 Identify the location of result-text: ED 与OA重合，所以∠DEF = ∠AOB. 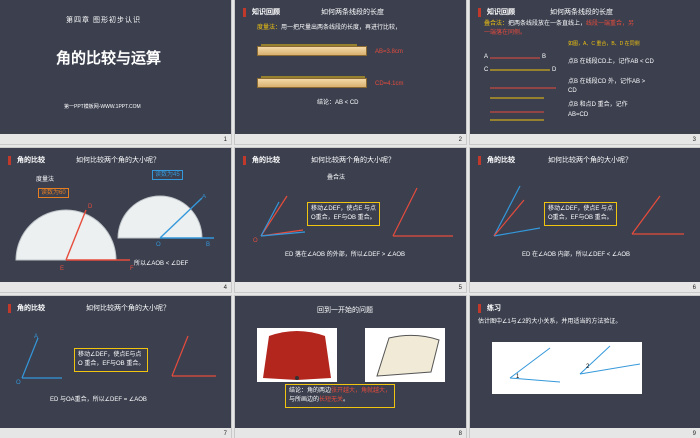
(98, 400).